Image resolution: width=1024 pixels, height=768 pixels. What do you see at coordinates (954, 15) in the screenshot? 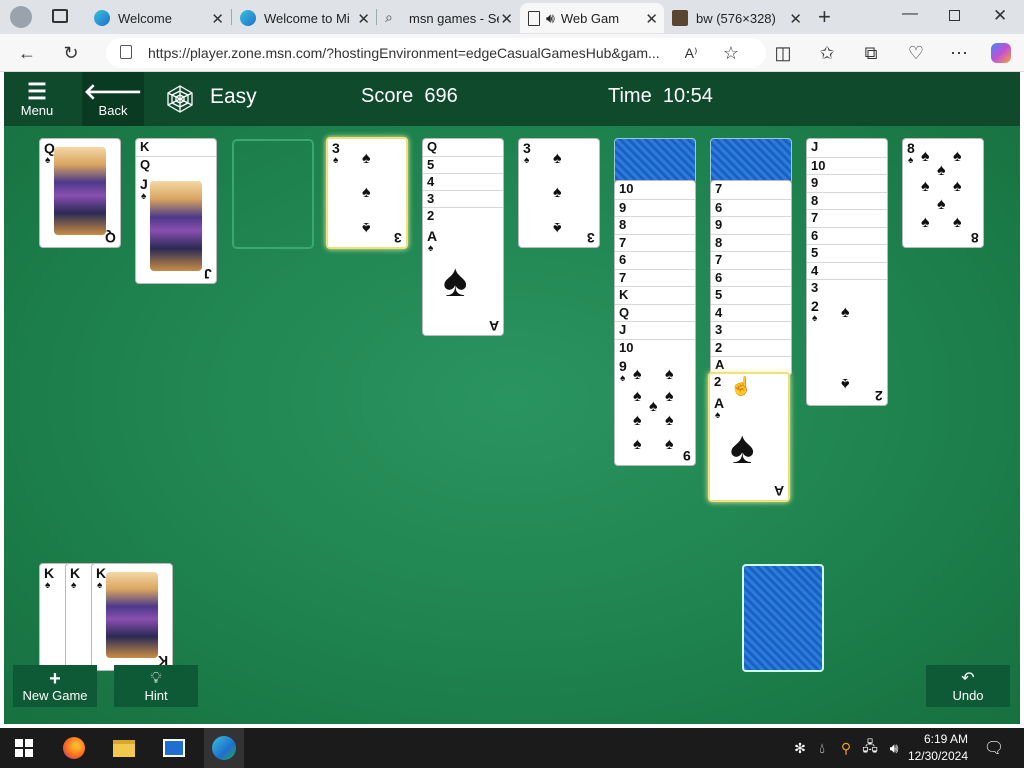
I see `restore-button` at bounding box center [954, 15].